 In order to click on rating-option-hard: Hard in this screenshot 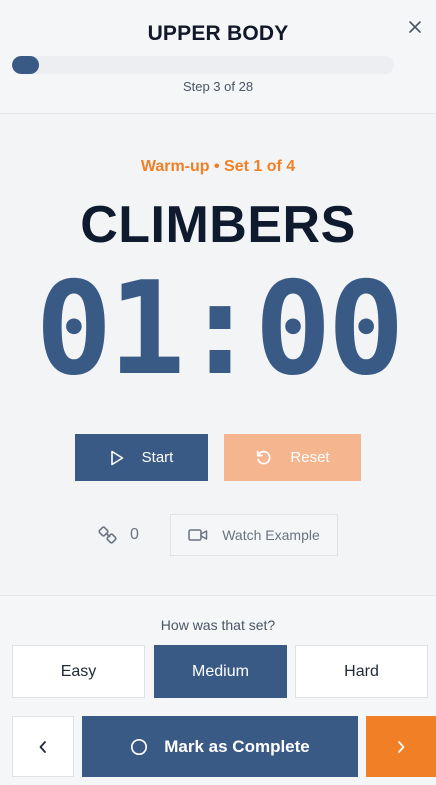, I will do `click(361, 671)`.